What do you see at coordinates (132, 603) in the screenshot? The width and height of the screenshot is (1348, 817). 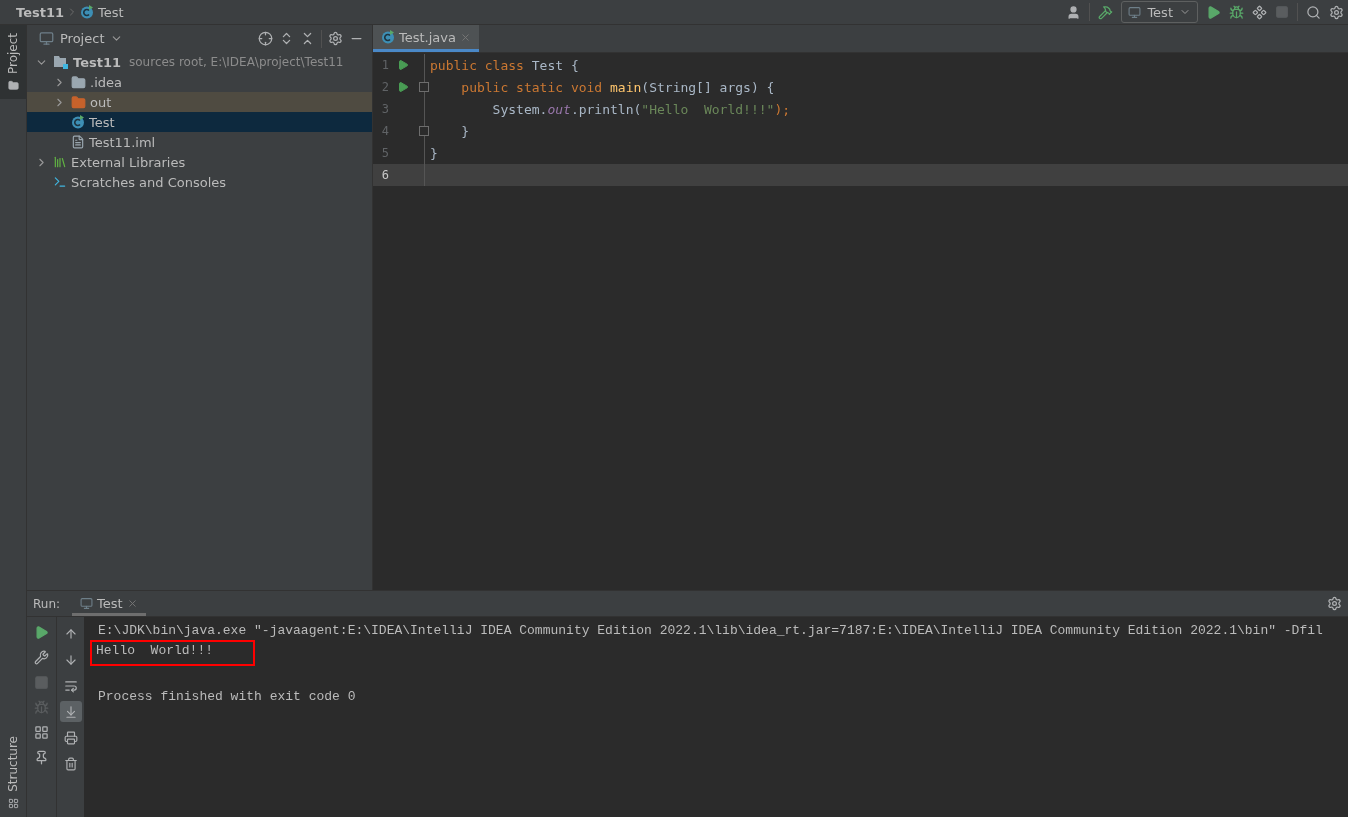 I see `close-icon` at bounding box center [132, 603].